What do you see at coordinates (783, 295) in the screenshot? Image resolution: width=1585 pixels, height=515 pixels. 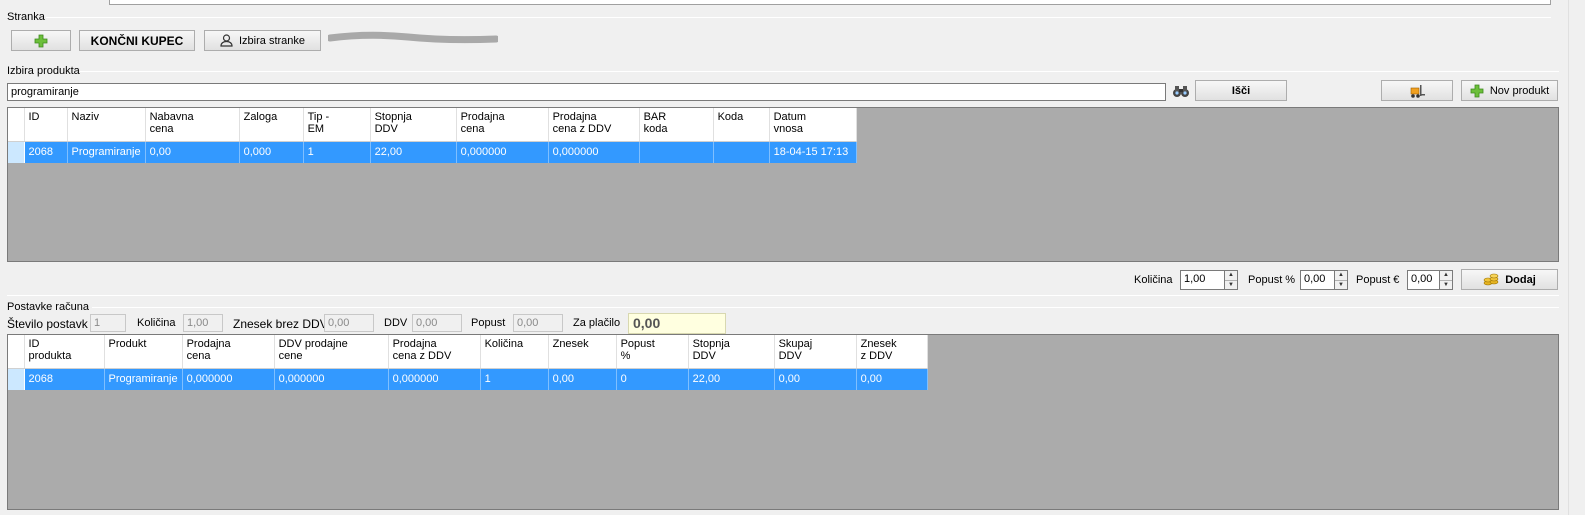 I see `separator-line` at bounding box center [783, 295].